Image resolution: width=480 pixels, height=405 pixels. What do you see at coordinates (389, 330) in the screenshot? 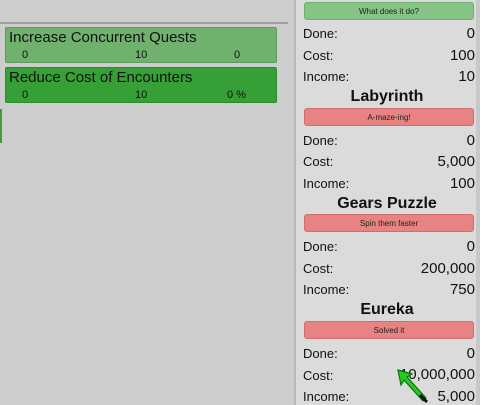
I see `eureka-buy-button: Solved it` at bounding box center [389, 330].